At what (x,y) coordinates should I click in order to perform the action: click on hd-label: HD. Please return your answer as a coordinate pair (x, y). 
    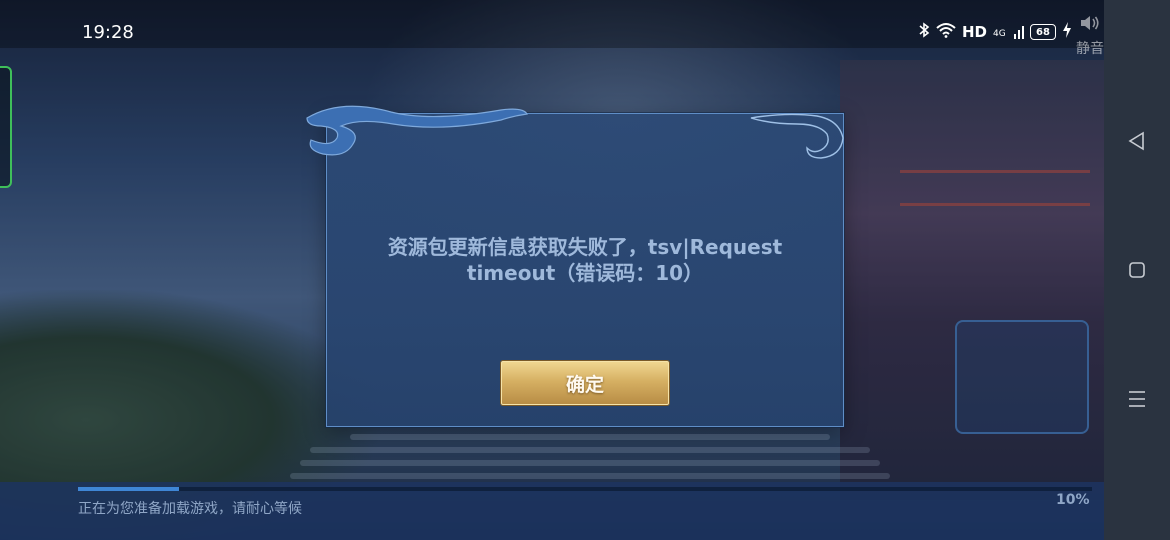
    Looking at the image, I should click on (975, 32).